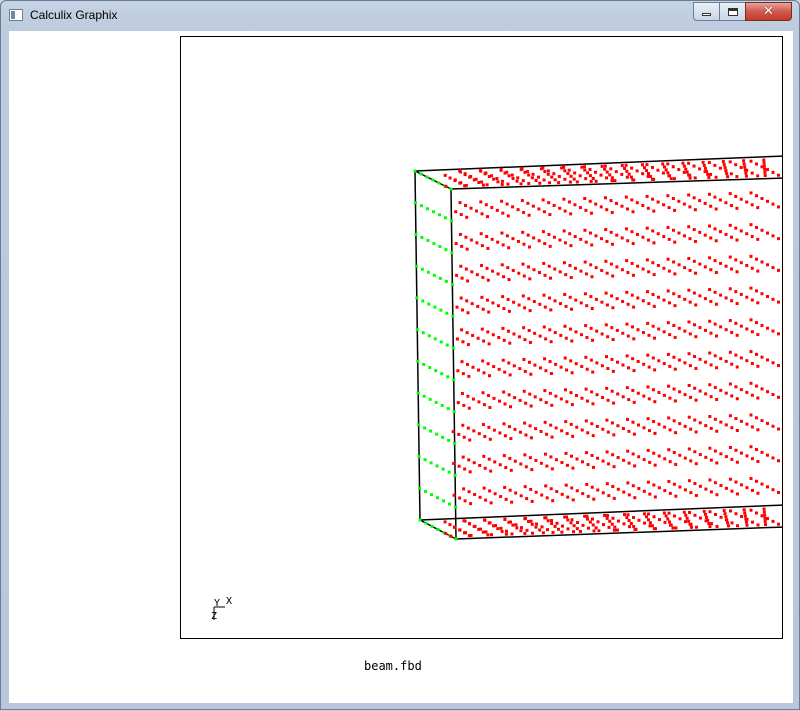 Image resolution: width=800 pixels, height=710 pixels. What do you see at coordinates (16, 15) in the screenshot?
I see `app-icon` at bounding box center [16, 15].